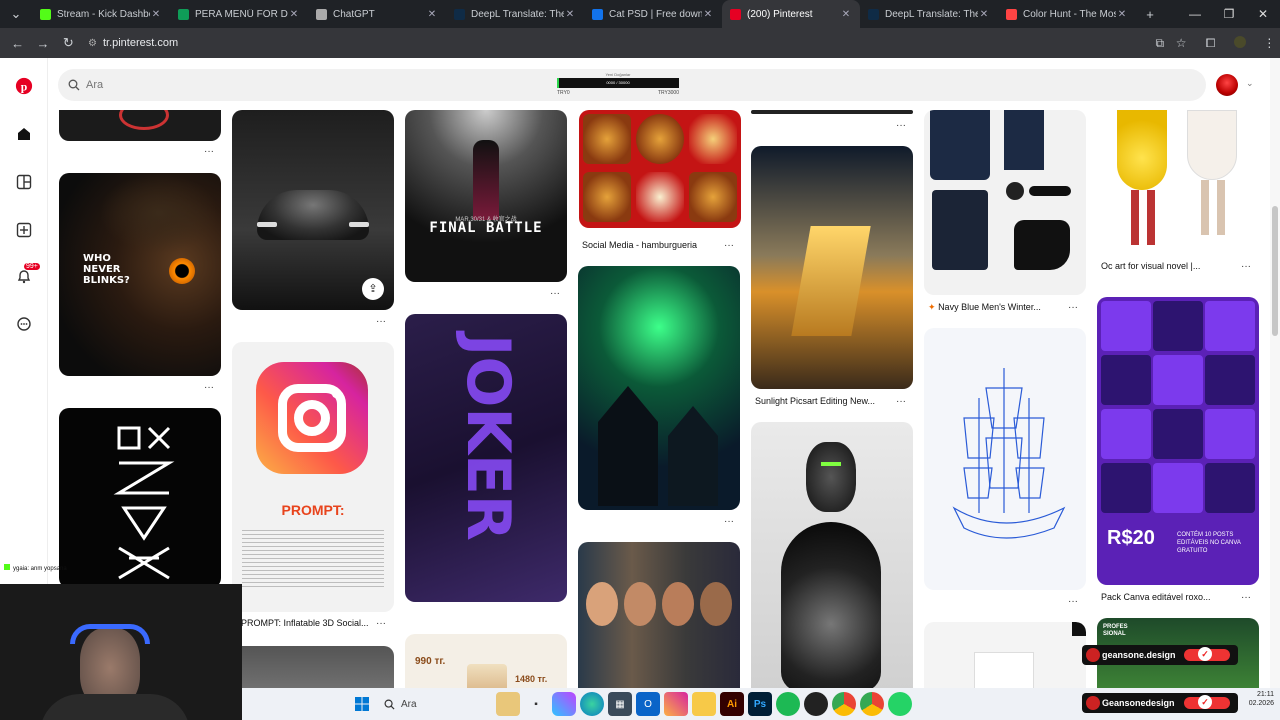 This screenshot has width=1280, height=720. Describe the element at coordinates (24, 134) in the screenshot. I see `home-icon` at that location.